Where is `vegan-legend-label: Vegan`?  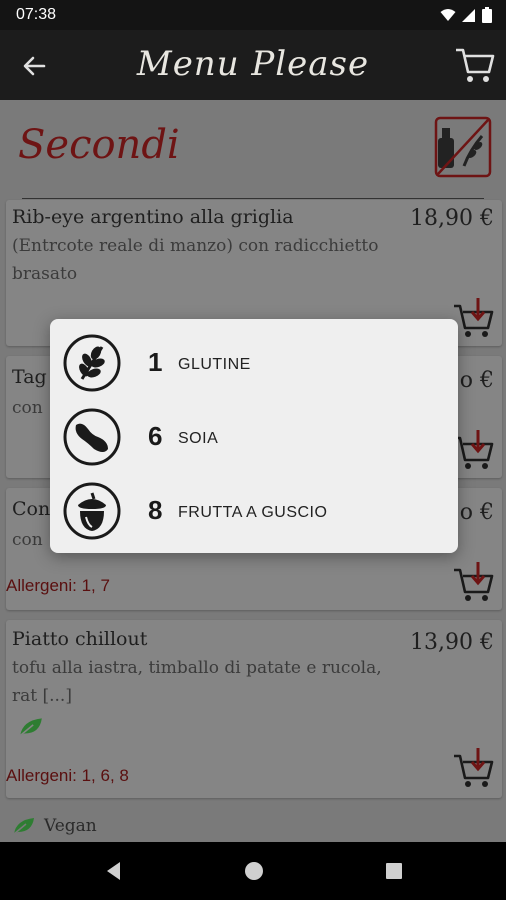 vegan-legend-label: Vegan is located at coordinates (70, 826).